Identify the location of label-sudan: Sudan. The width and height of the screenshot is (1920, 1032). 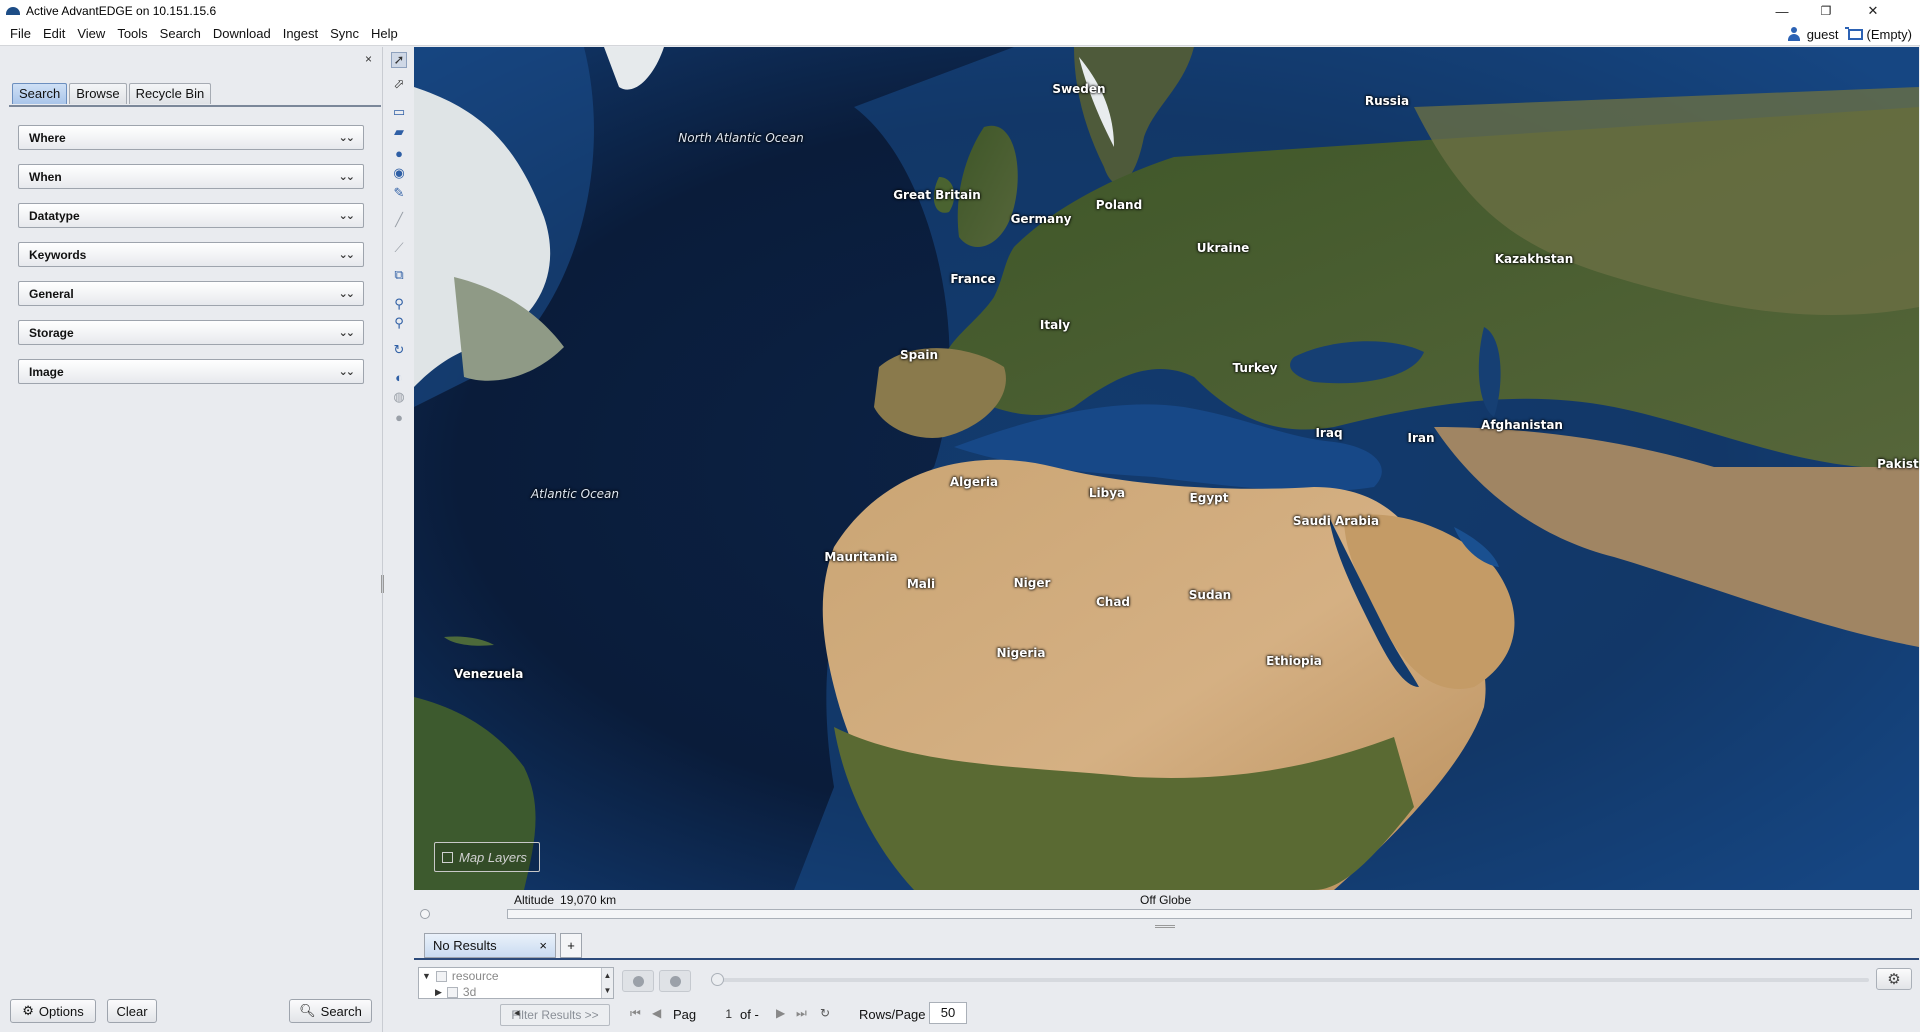
(1210, 595).